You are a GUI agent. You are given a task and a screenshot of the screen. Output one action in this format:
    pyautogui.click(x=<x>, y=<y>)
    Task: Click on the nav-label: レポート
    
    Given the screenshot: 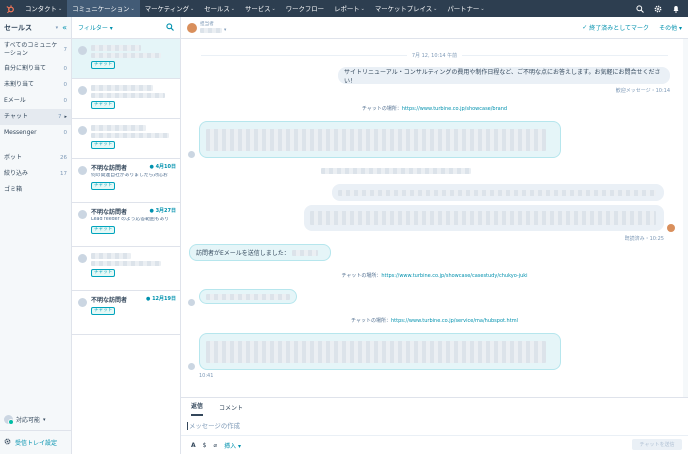 What is the action you would take?
    pyautogui.click(x=347, y=9)
    